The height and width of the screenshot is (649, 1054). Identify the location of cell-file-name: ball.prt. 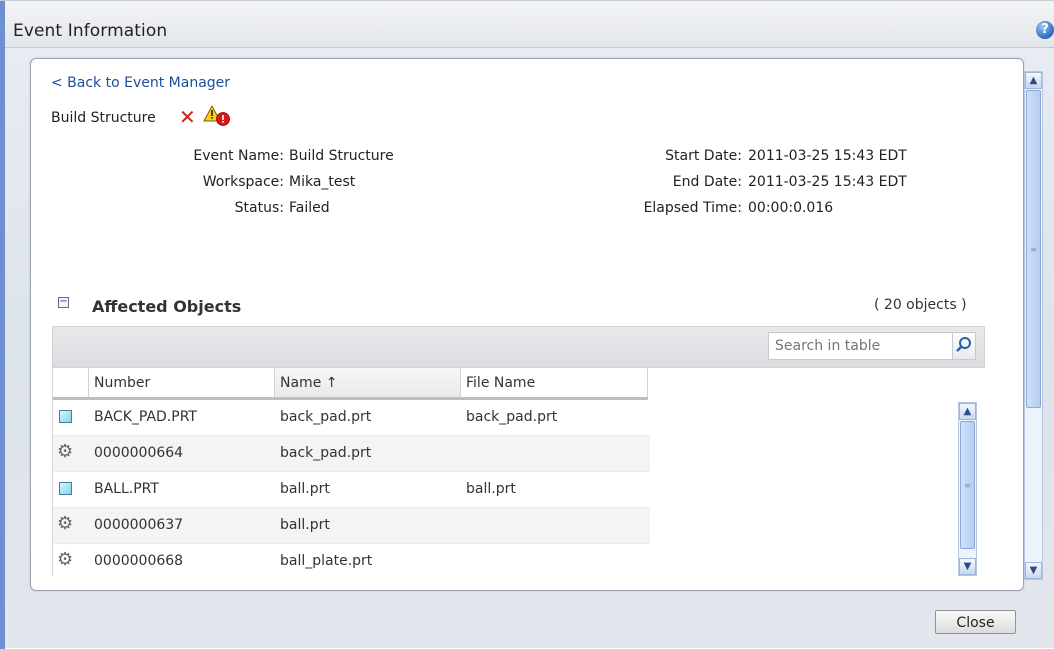
(491, 489).